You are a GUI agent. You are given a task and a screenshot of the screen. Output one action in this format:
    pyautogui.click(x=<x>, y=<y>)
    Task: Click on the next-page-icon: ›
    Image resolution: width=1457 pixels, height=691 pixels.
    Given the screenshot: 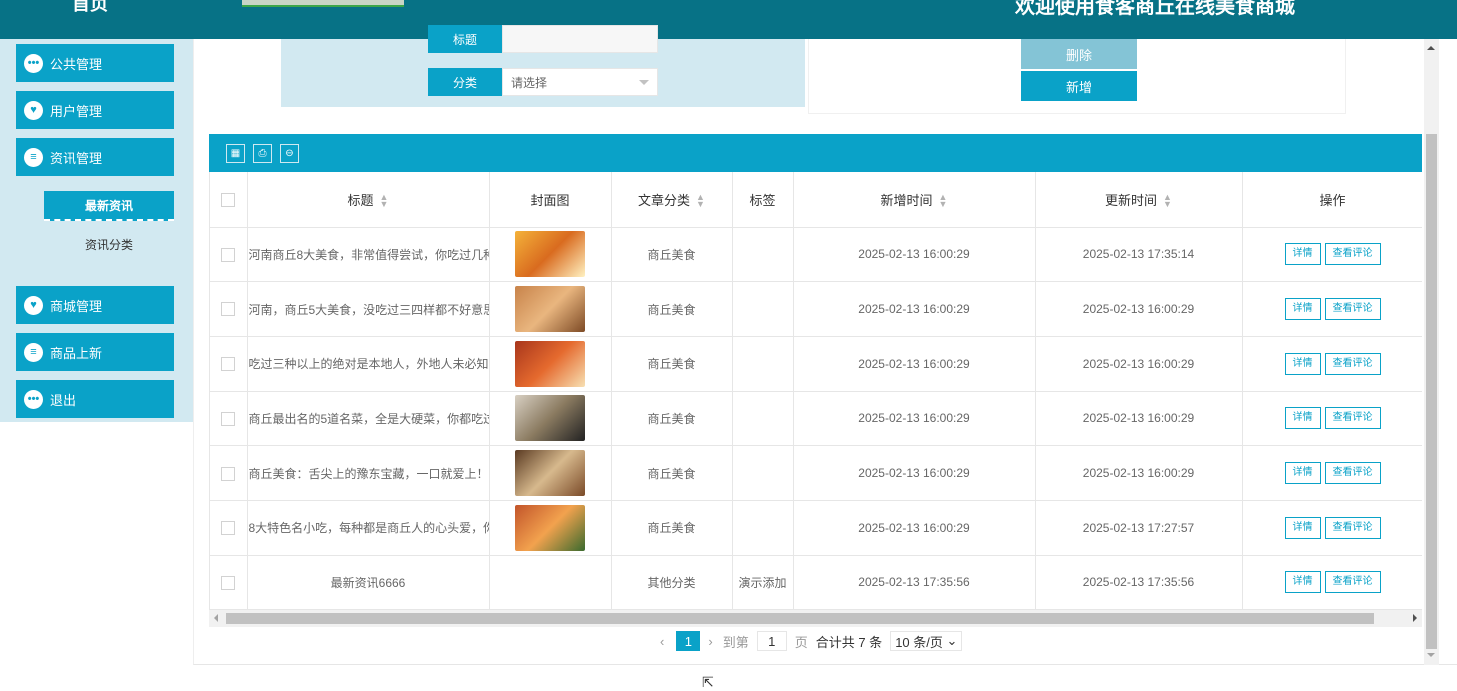 What is the action you would take?
    pyautogui.click(x=710, y=641)
    